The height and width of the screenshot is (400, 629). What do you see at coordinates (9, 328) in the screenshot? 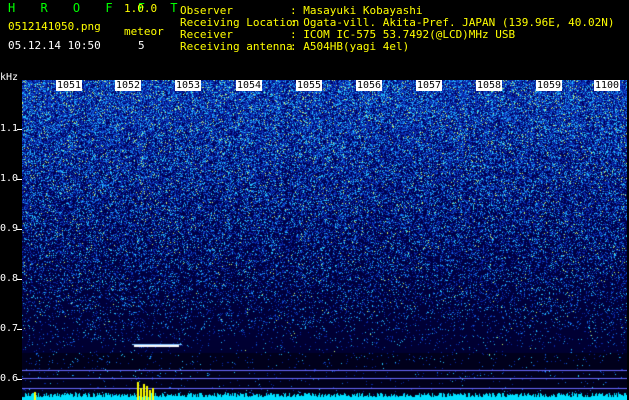
I see `y-label-0-7: 0.7` at bounding box center [9, 328].